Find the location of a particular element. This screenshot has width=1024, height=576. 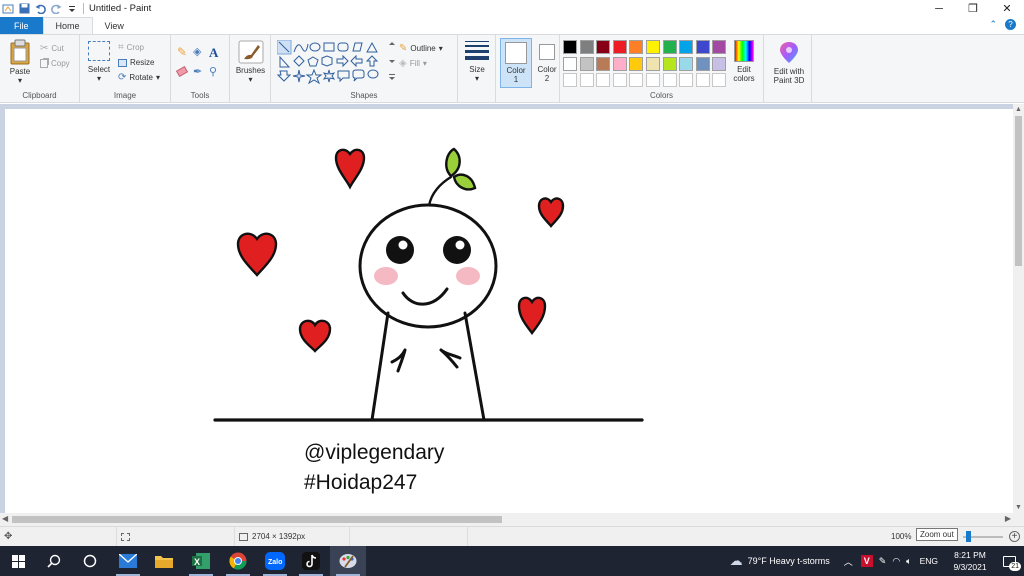

zoom-in-button: + is located at coordinates (1014, 536).